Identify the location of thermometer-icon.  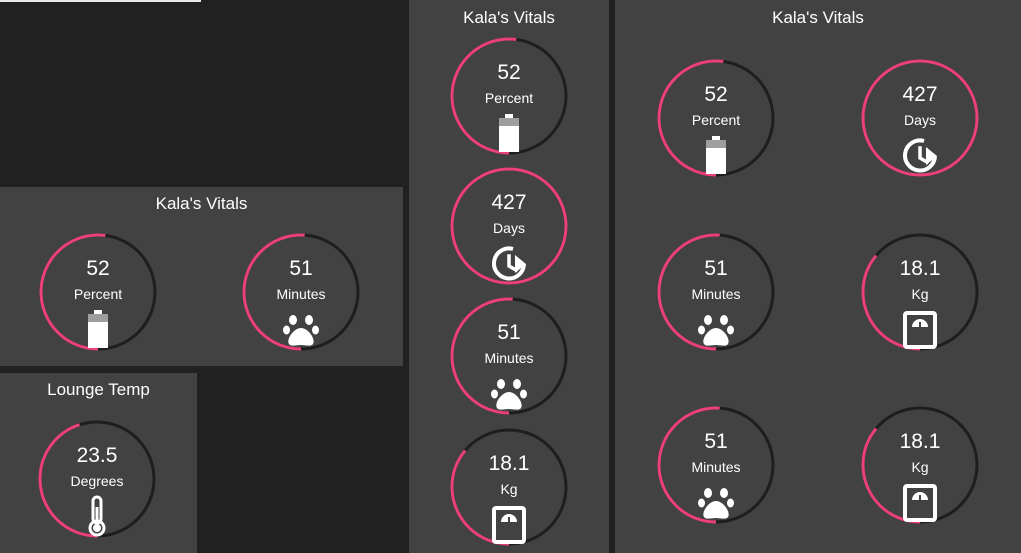
(97, 516).